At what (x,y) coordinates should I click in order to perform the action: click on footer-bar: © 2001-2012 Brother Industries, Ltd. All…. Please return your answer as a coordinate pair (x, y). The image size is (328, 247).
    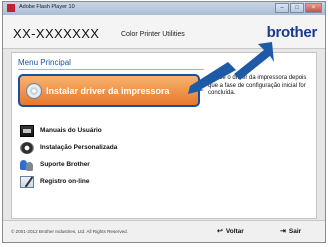
    Looking at the image, I should click on (164, 231).